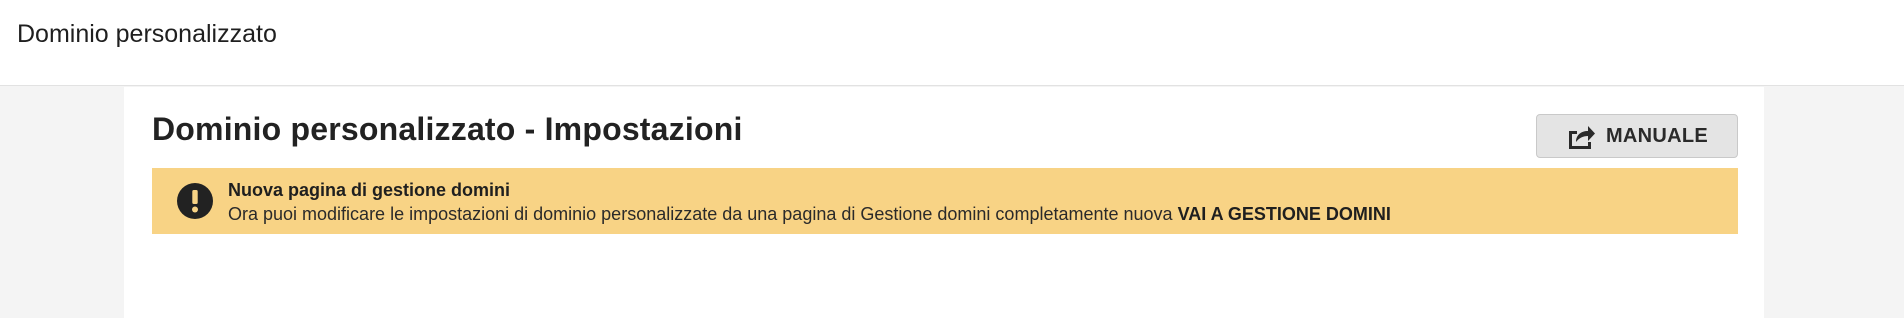 Image resolution: width=1904 pixels, height=318 pixels. I want to click on manual-button-label: MANUALE, so click(1657, 135).